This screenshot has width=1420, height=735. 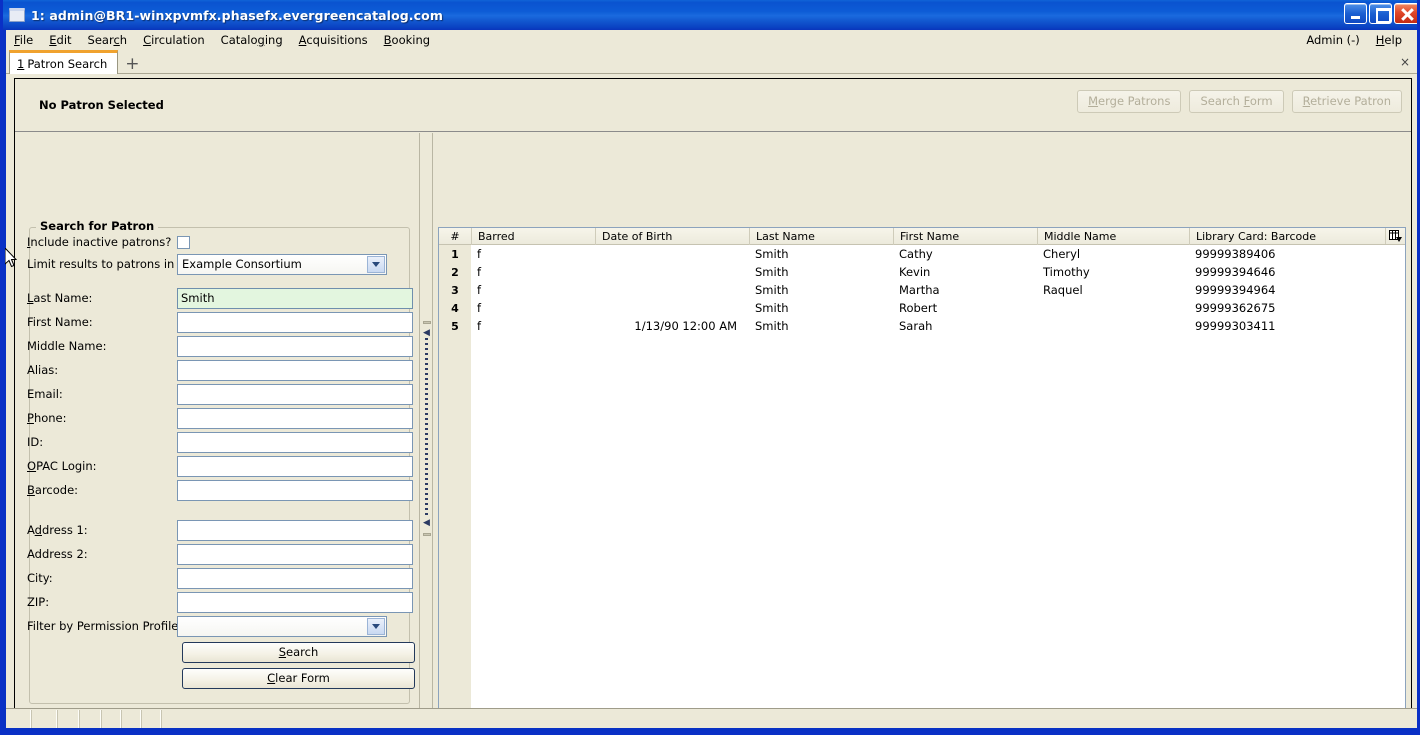 What do you see at coordinates (1346, 101) in the screenshot?
I see `retrieve-patron-button: Retrieve Patron` at bounding box center [1346, 101].